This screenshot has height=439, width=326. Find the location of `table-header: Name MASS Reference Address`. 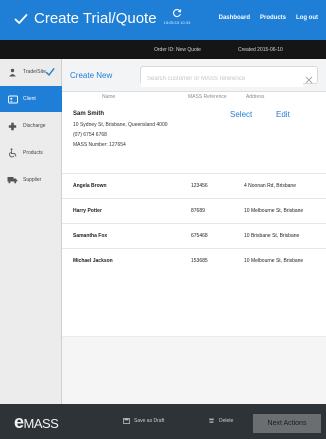

table-header: Name MASS Reference Address is located at coordinates (194, 98).